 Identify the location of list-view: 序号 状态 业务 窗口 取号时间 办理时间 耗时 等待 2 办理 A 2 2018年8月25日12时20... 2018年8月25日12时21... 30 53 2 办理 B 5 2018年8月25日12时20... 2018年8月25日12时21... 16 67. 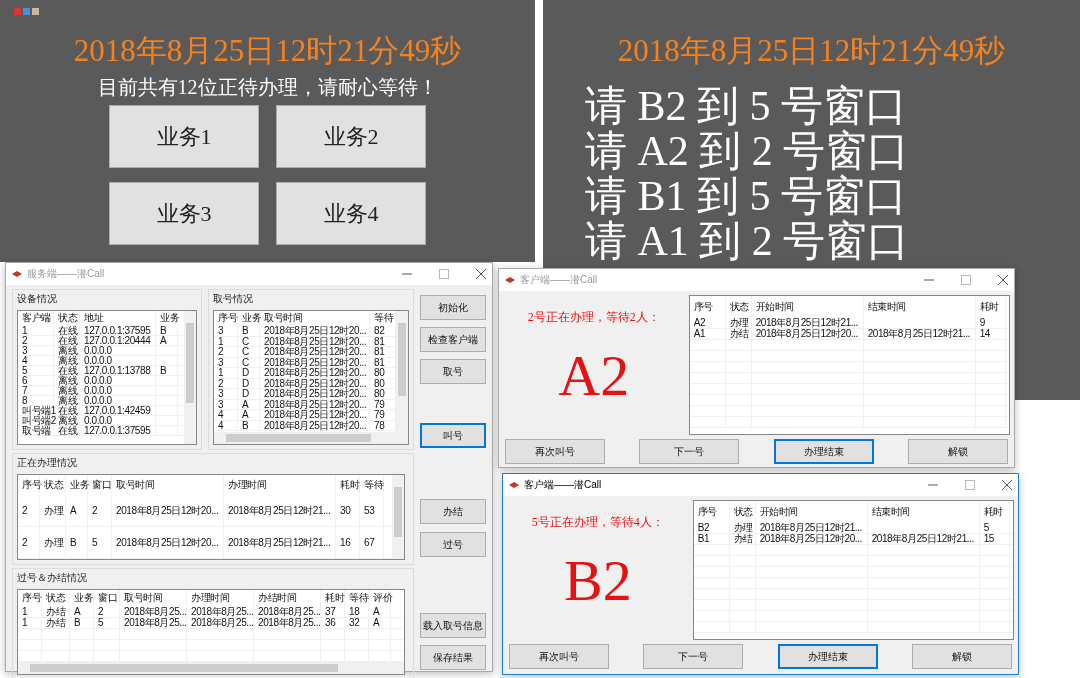
(211, 517).